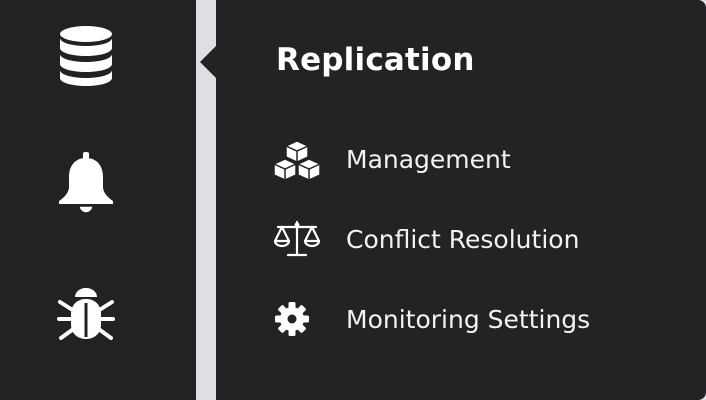 The height and width of the screenshot is (400, 706). Describe the element at coordinates (468, 319) in the screenshot. I see `menu-item-label: Monitoring Settings` at that location.